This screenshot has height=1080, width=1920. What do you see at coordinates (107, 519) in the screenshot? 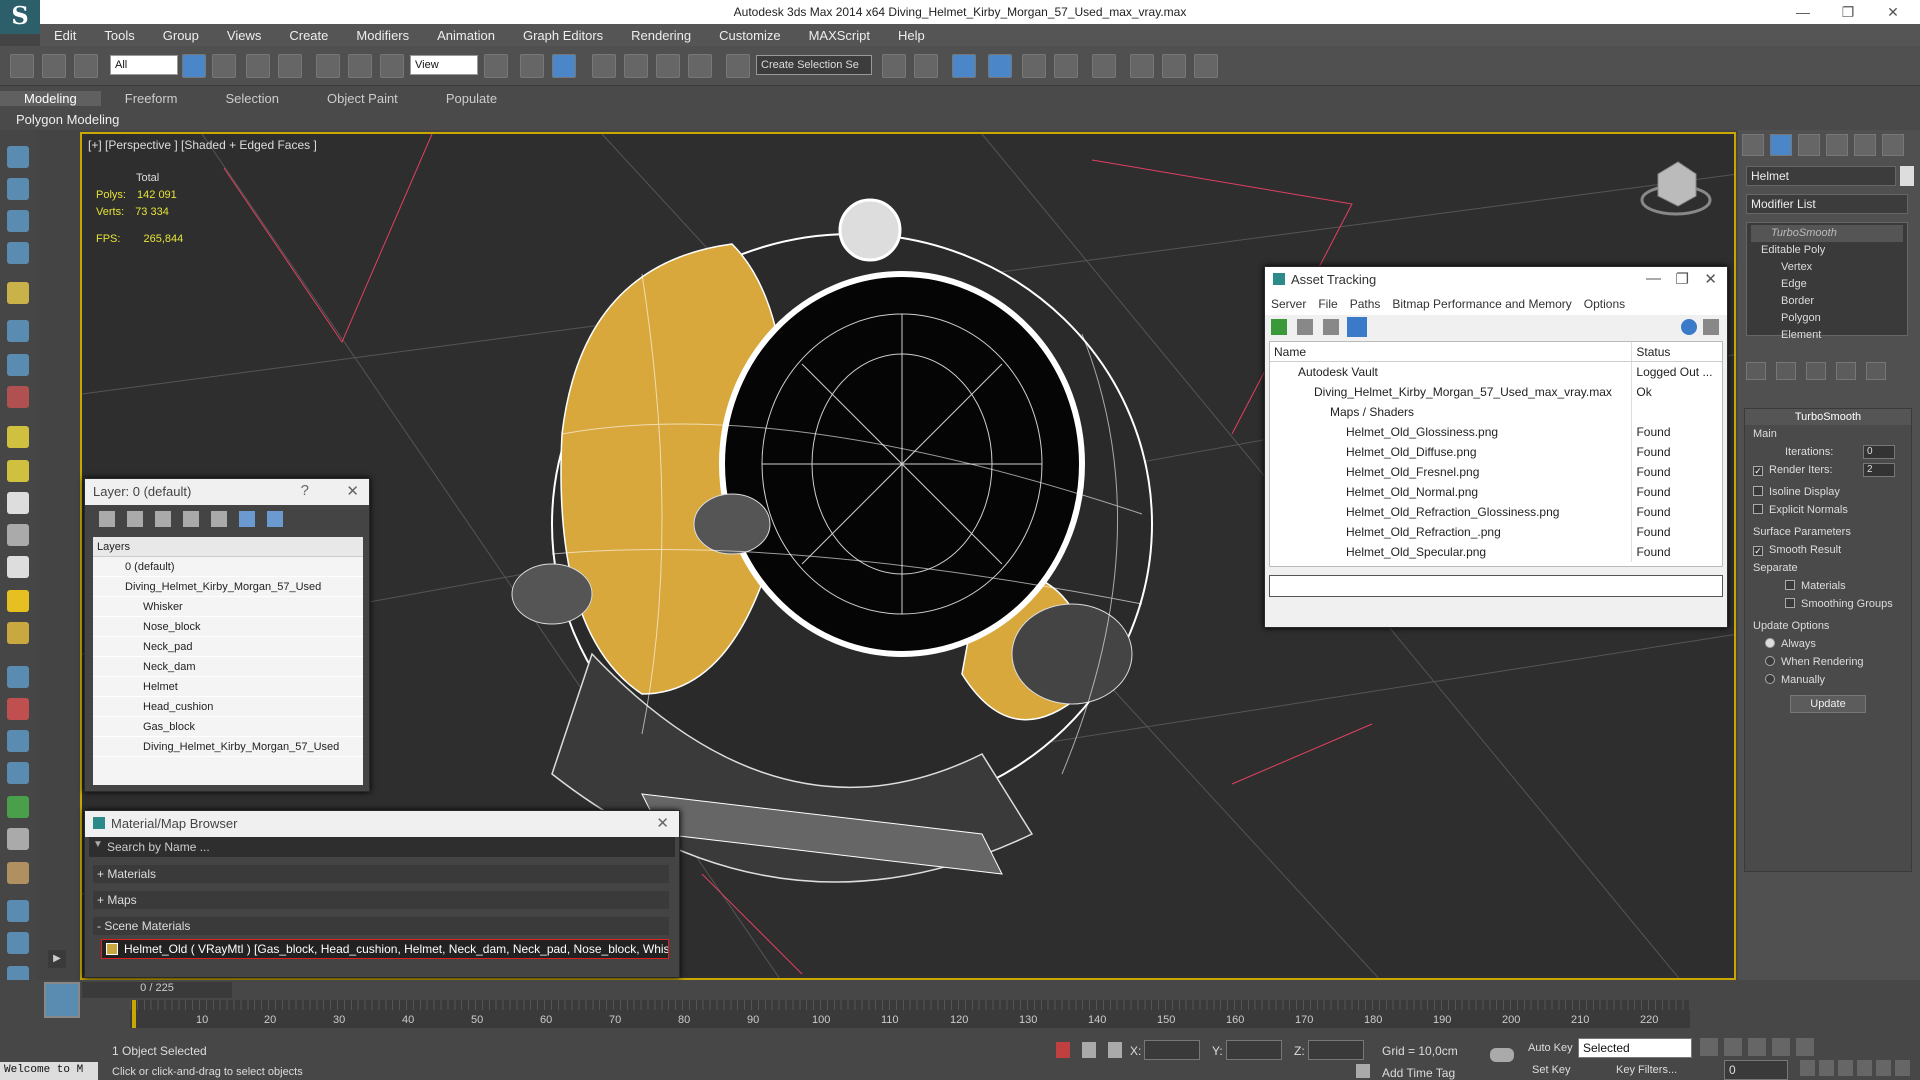
I see `new-layer-icon` at bounding box center [107, 519].